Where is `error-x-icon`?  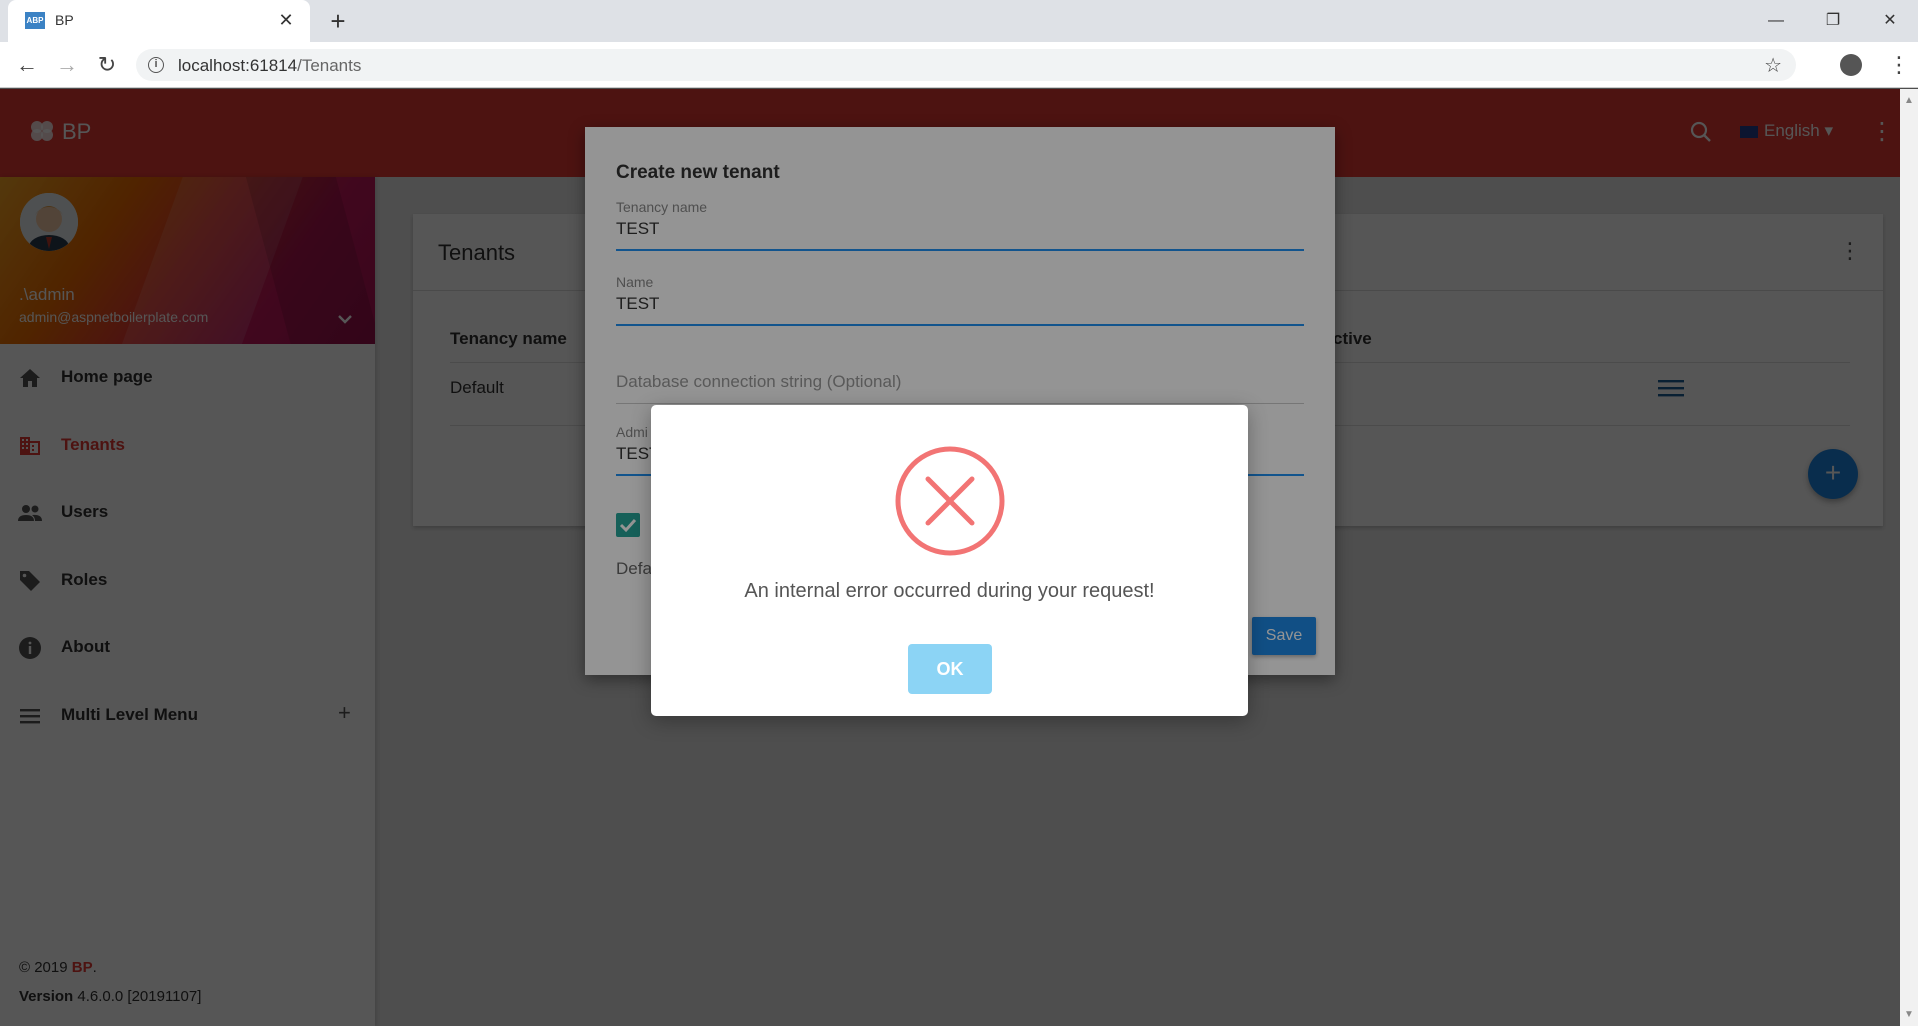
error-x-icon is located at coordinates (950, 501).